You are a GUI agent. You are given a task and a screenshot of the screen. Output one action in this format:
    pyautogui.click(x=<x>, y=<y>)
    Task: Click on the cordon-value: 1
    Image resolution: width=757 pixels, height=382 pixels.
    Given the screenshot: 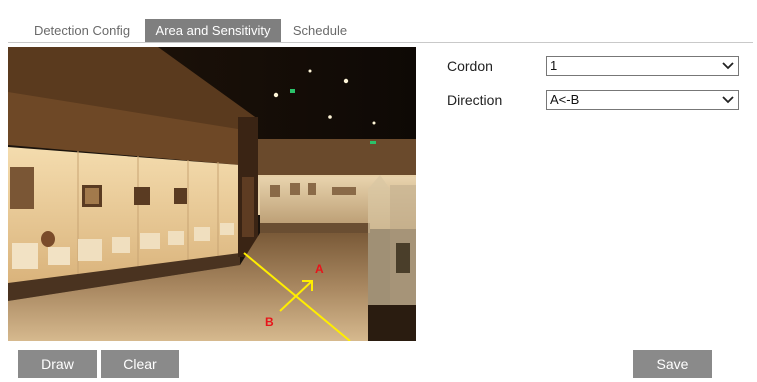 What is the action you would take?
    pyautogui.click(x=554, y=65)
    